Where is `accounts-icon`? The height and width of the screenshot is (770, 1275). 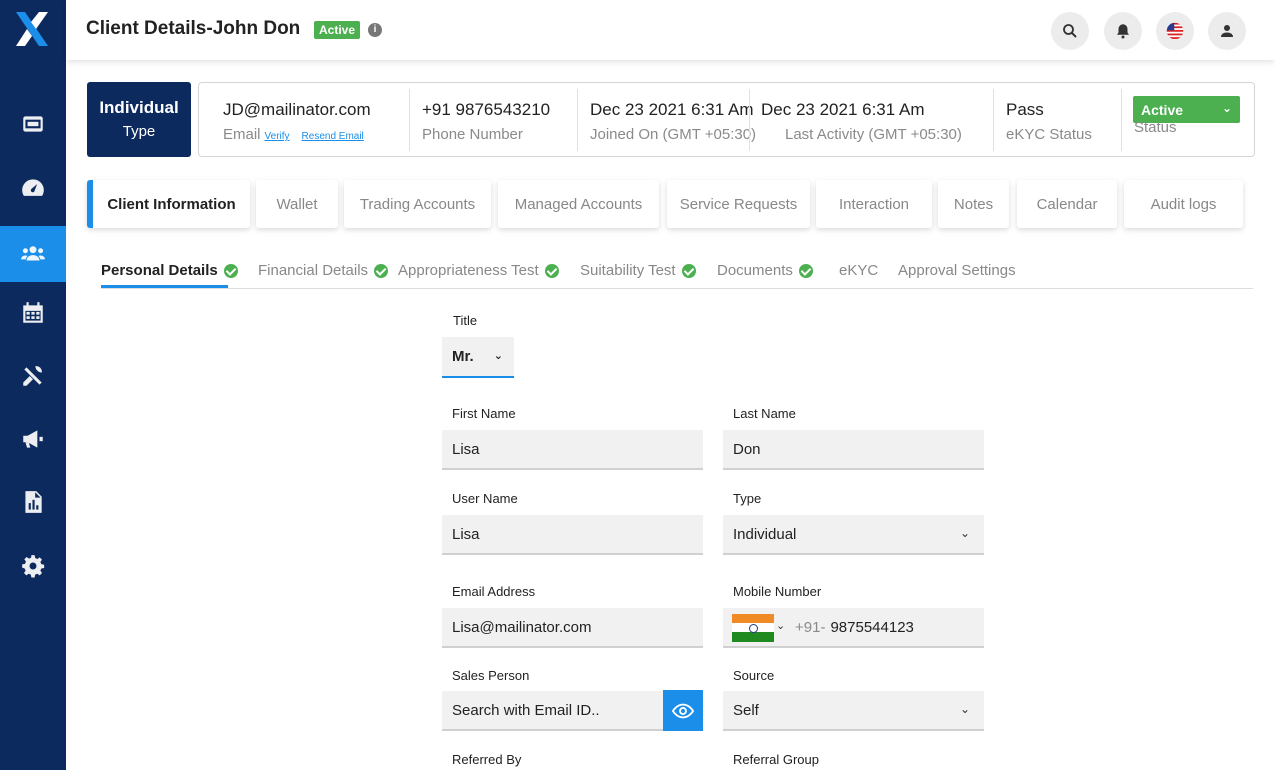 accounts-icon is located at coordinates (33, 124).